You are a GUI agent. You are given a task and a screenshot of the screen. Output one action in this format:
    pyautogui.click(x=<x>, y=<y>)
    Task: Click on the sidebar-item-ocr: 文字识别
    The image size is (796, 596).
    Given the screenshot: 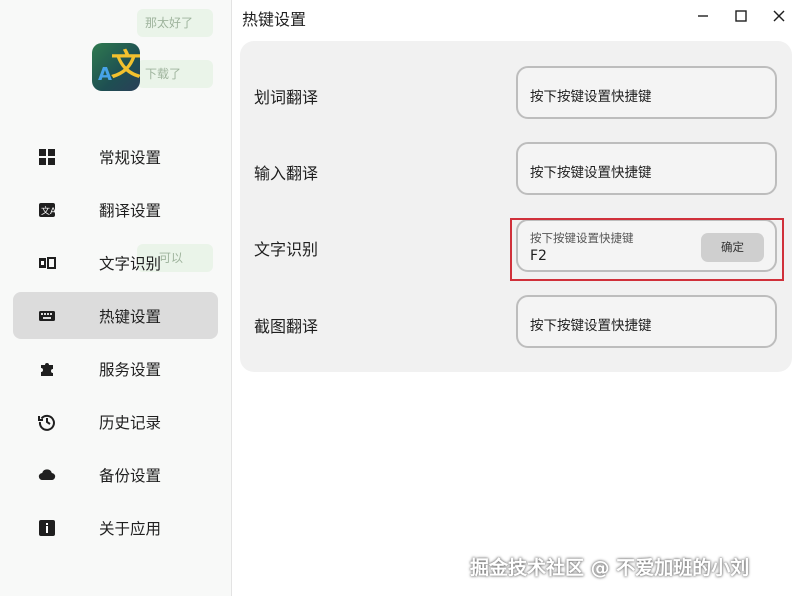 What is the action you would take?
    pyautogui.click(x=115, y=262)
    